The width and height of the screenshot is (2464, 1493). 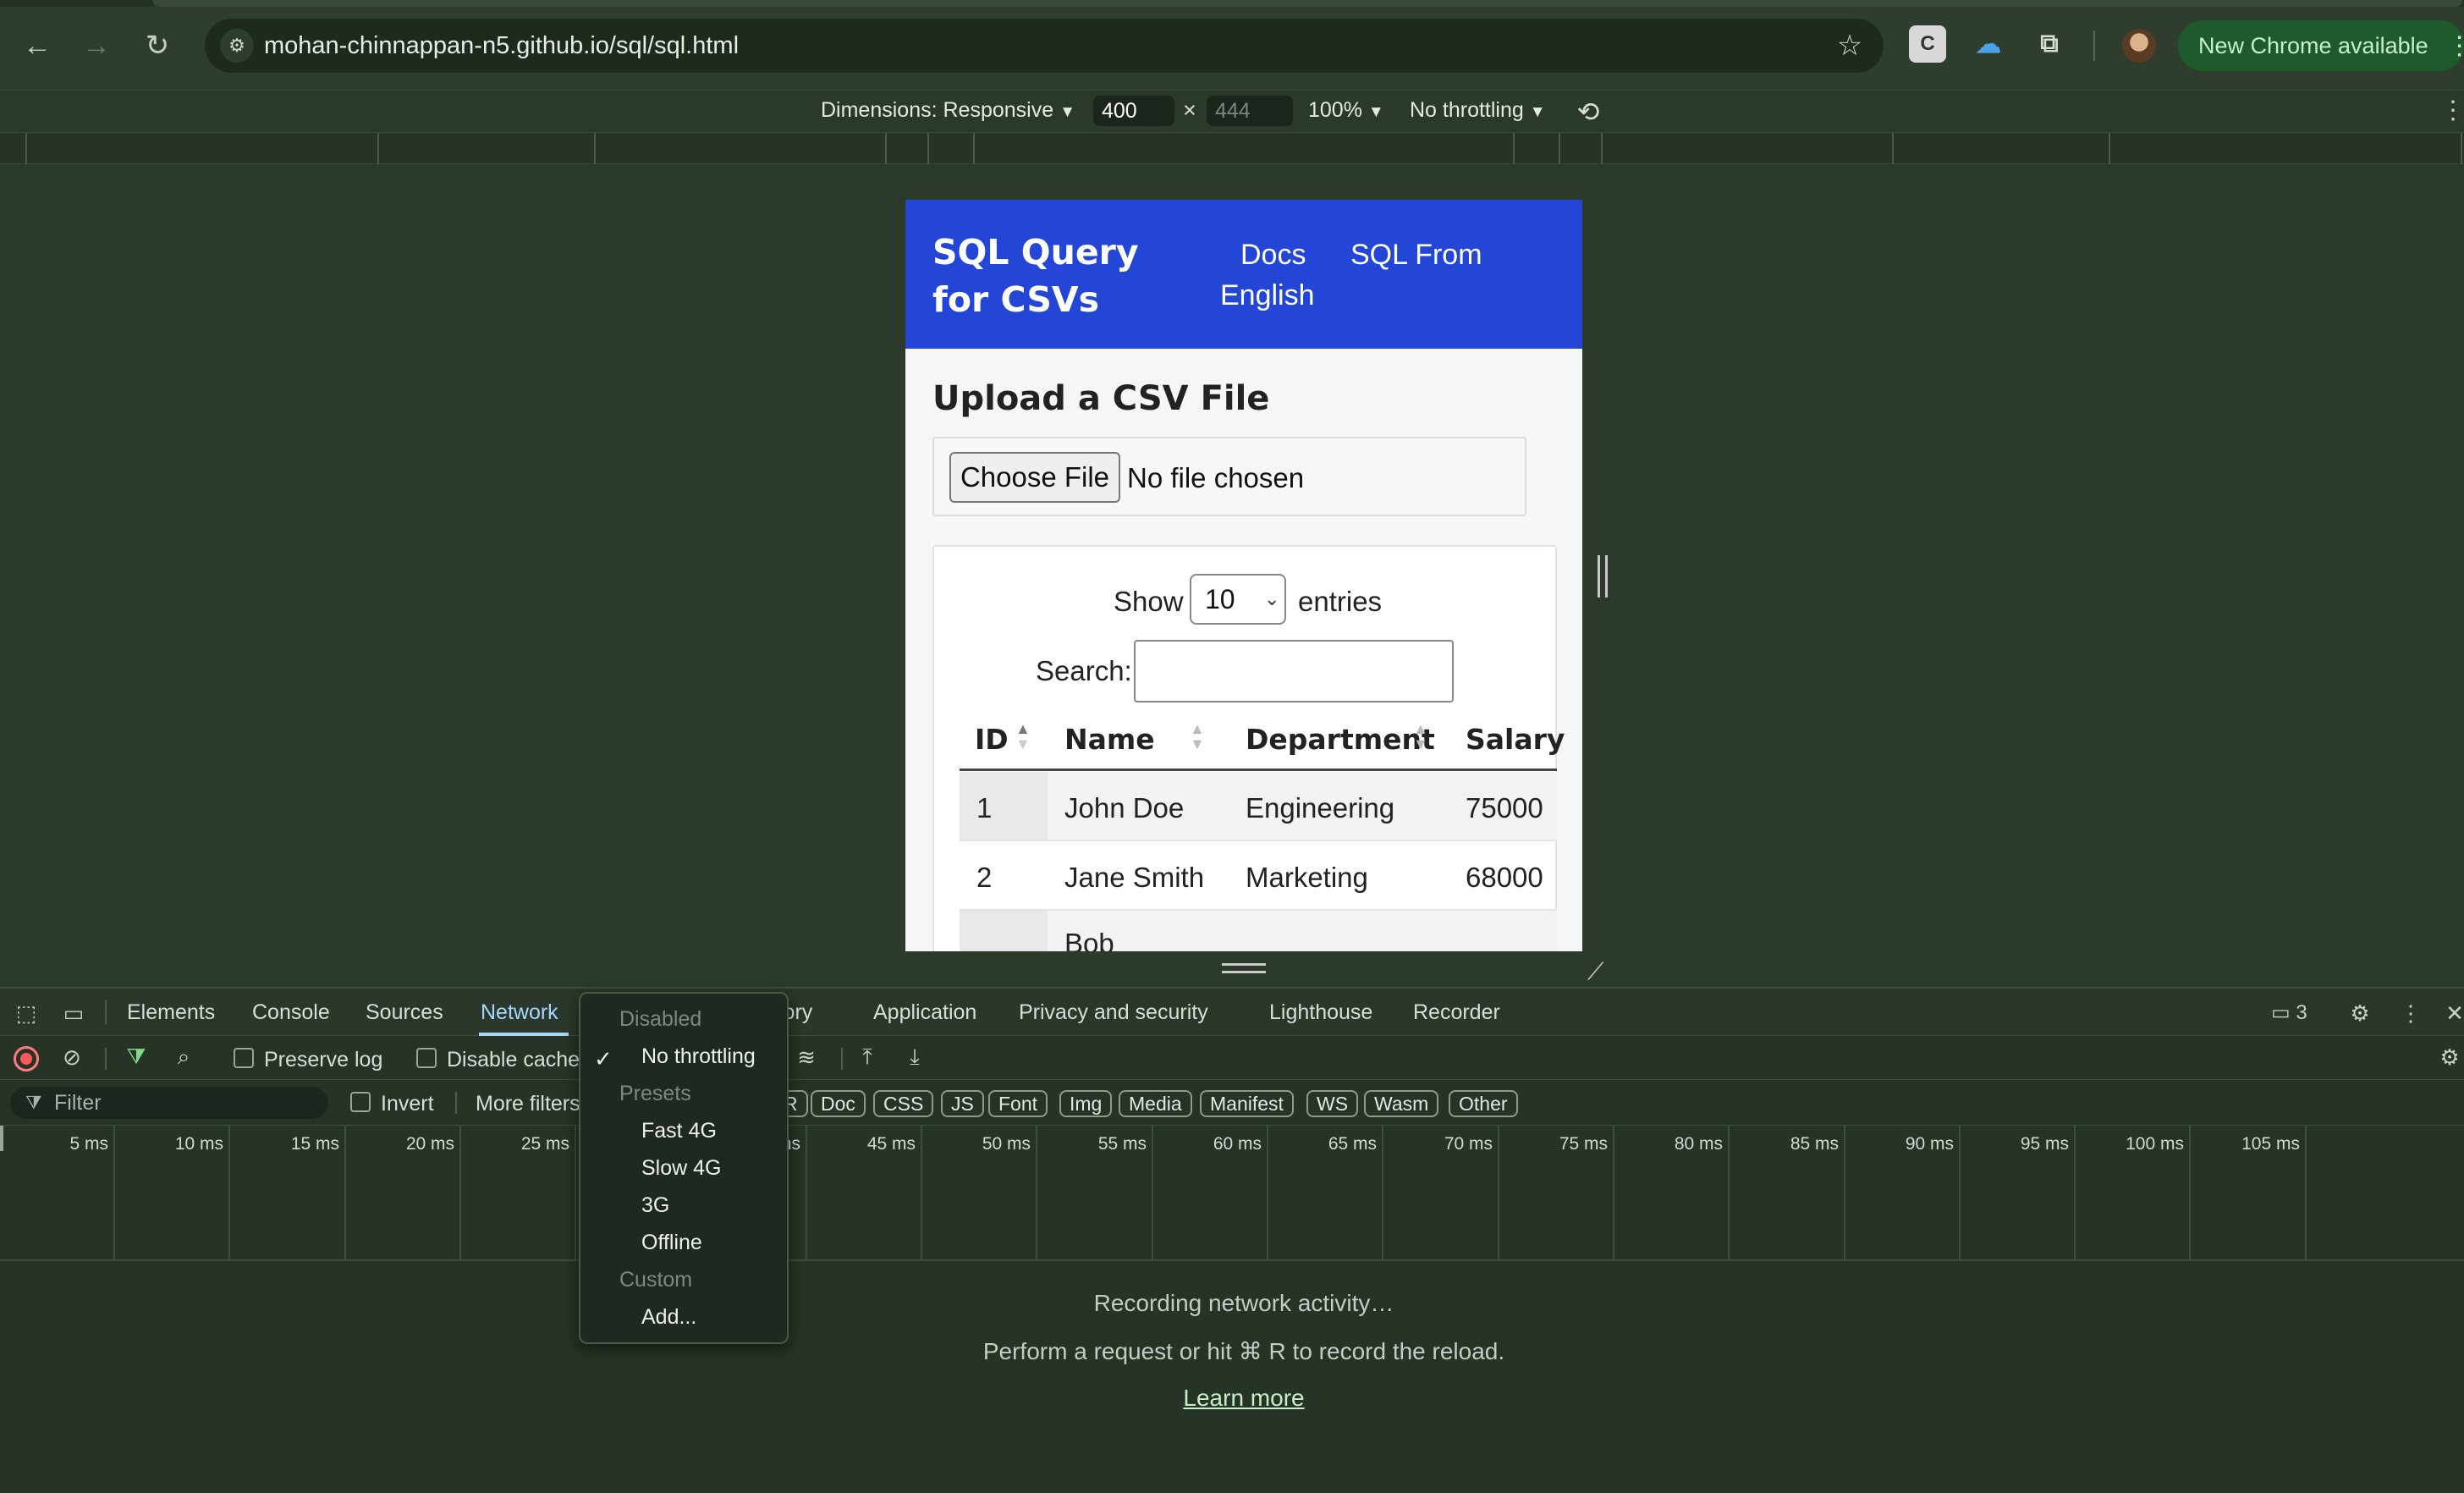 What do you see at coordinates (2321, 45) in the screenshot?
I see `chrome-update-button: New Chrome available ⋮` at bounding box center [2321, 45].